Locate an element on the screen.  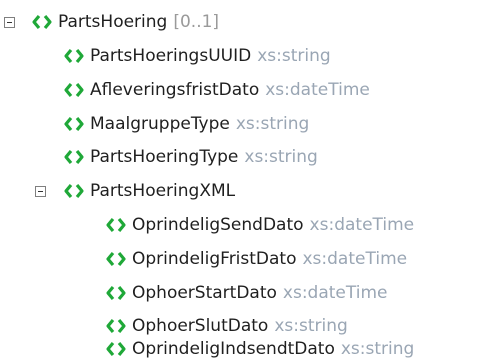
tree-node: PartsHoeringsUUID xs:string is located at coordinates (196, 56).